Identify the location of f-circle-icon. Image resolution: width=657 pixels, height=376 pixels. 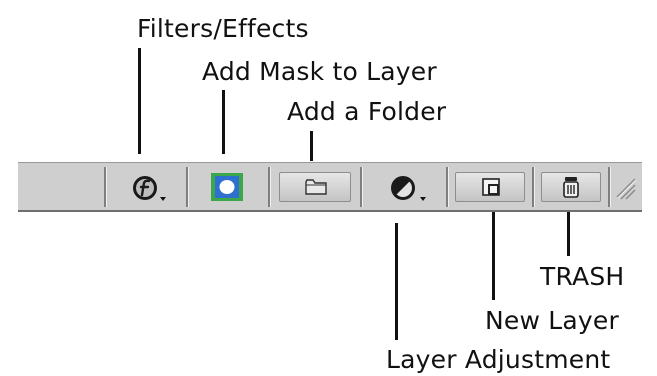
(145, 188).